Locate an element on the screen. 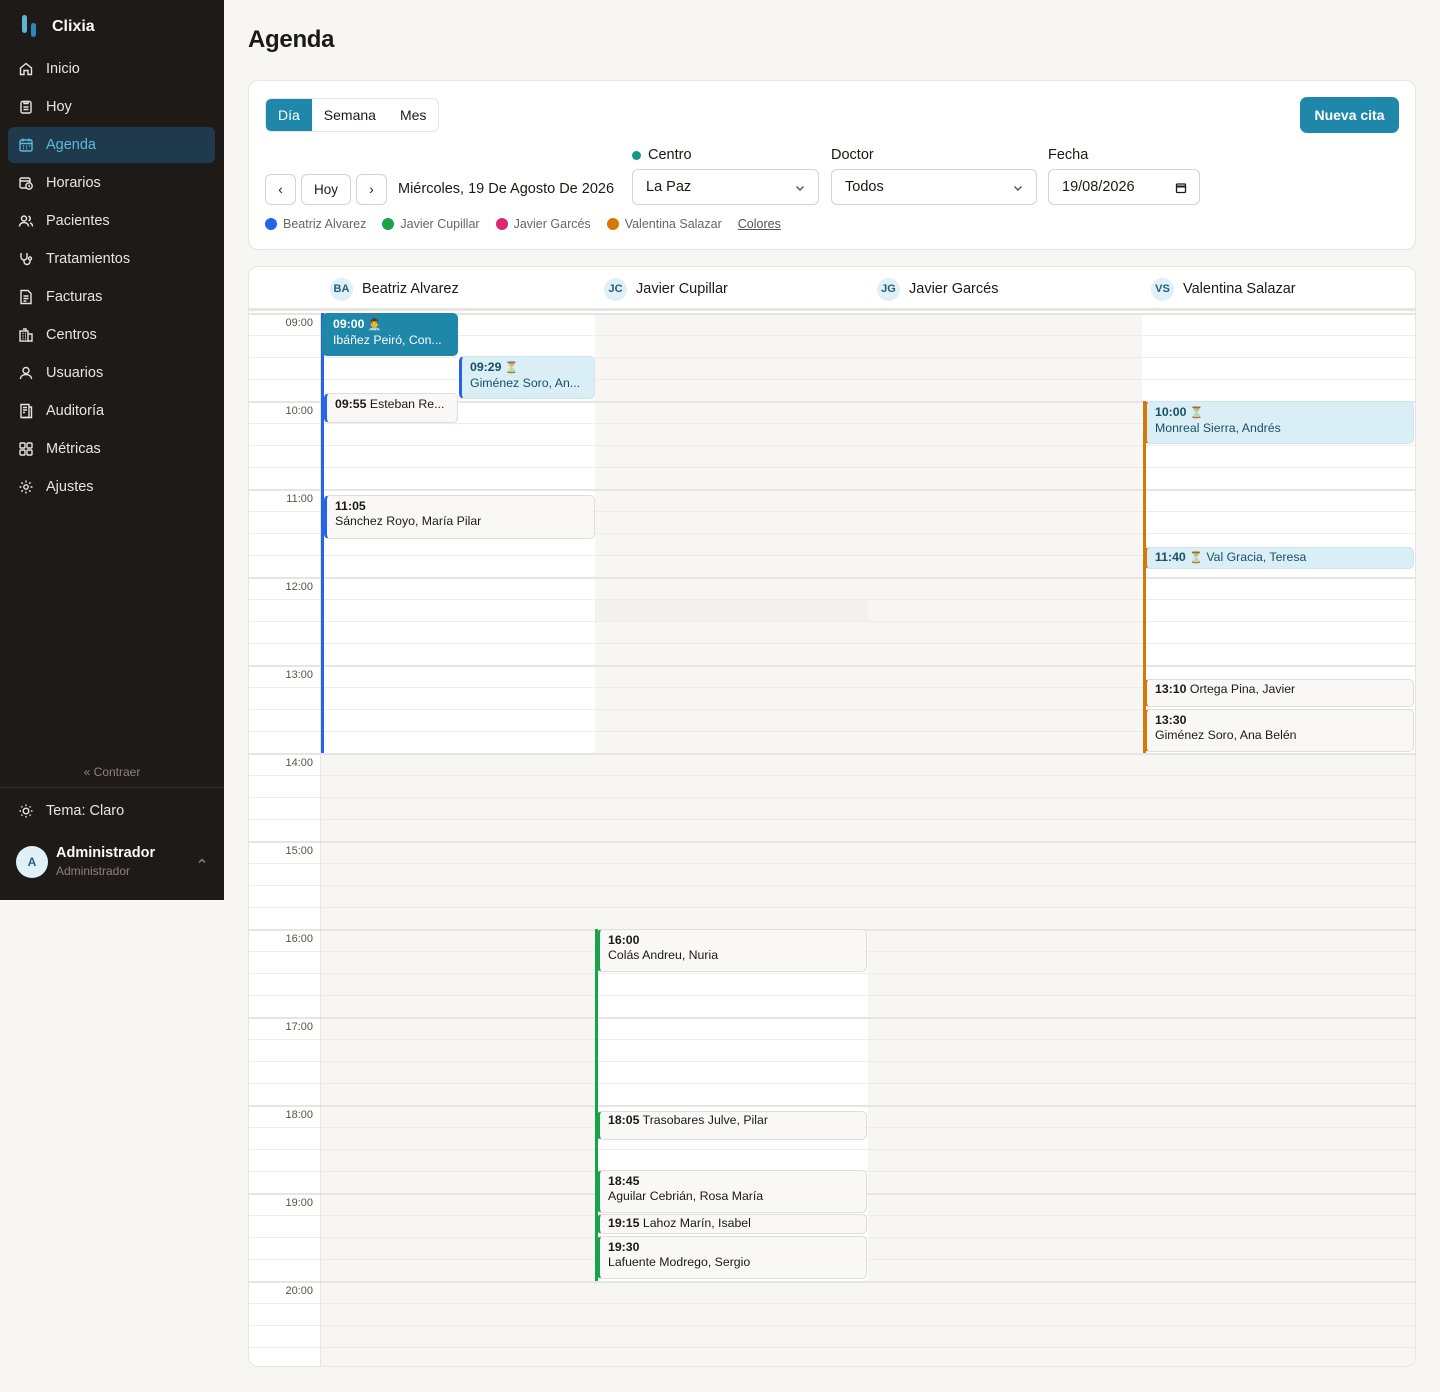  building-icon is located at coordinates (26, 335).